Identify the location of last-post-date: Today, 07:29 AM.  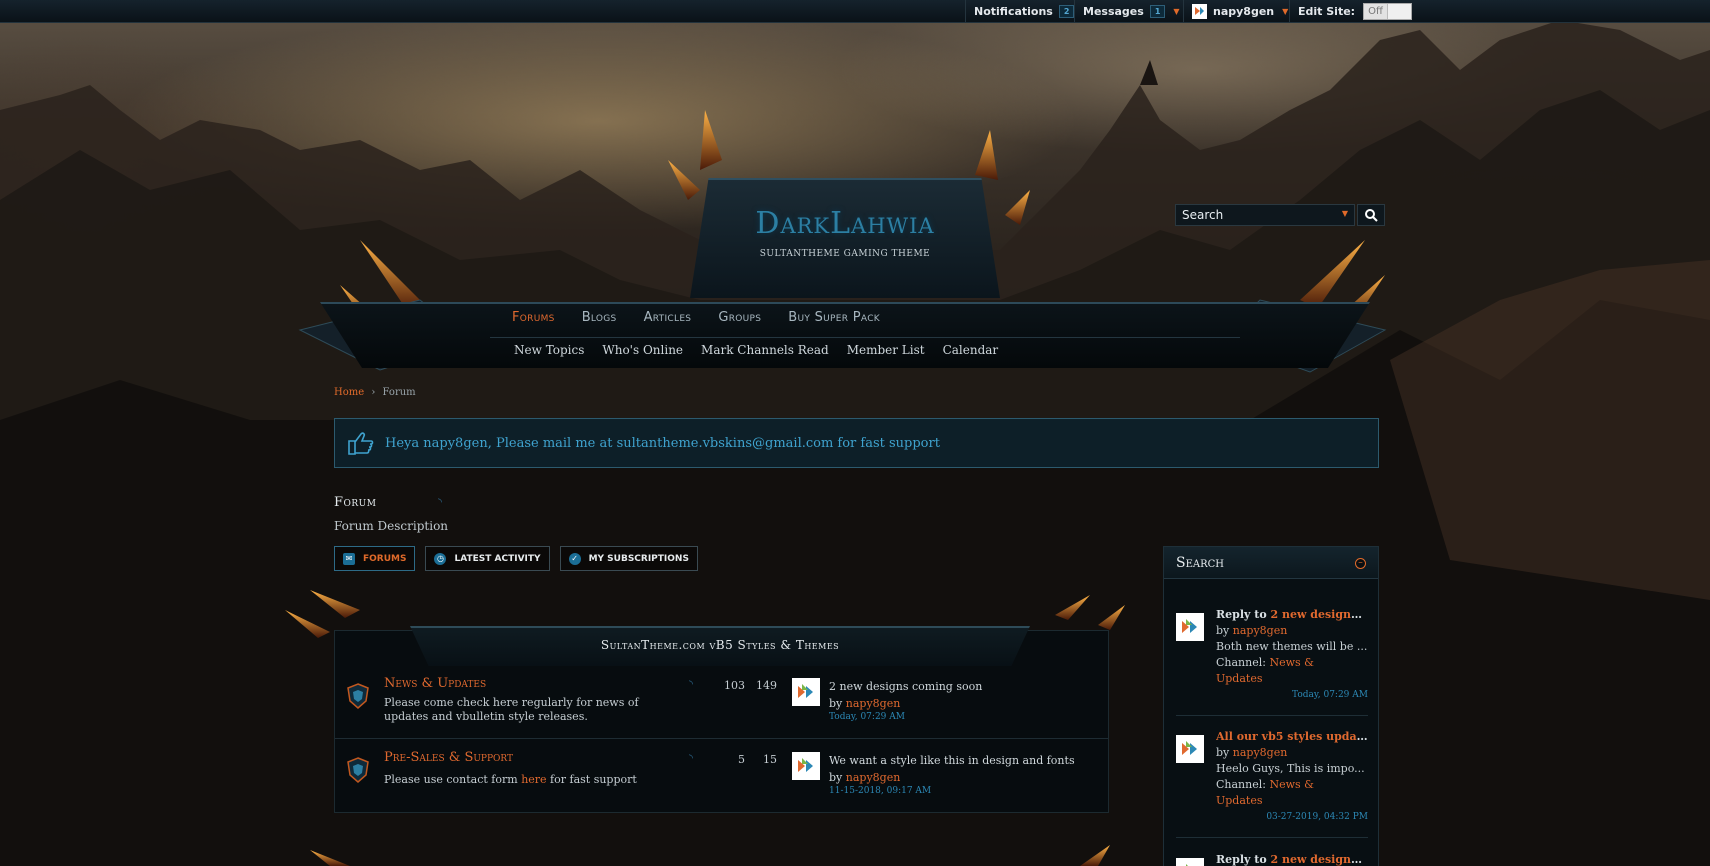
(867, 717).